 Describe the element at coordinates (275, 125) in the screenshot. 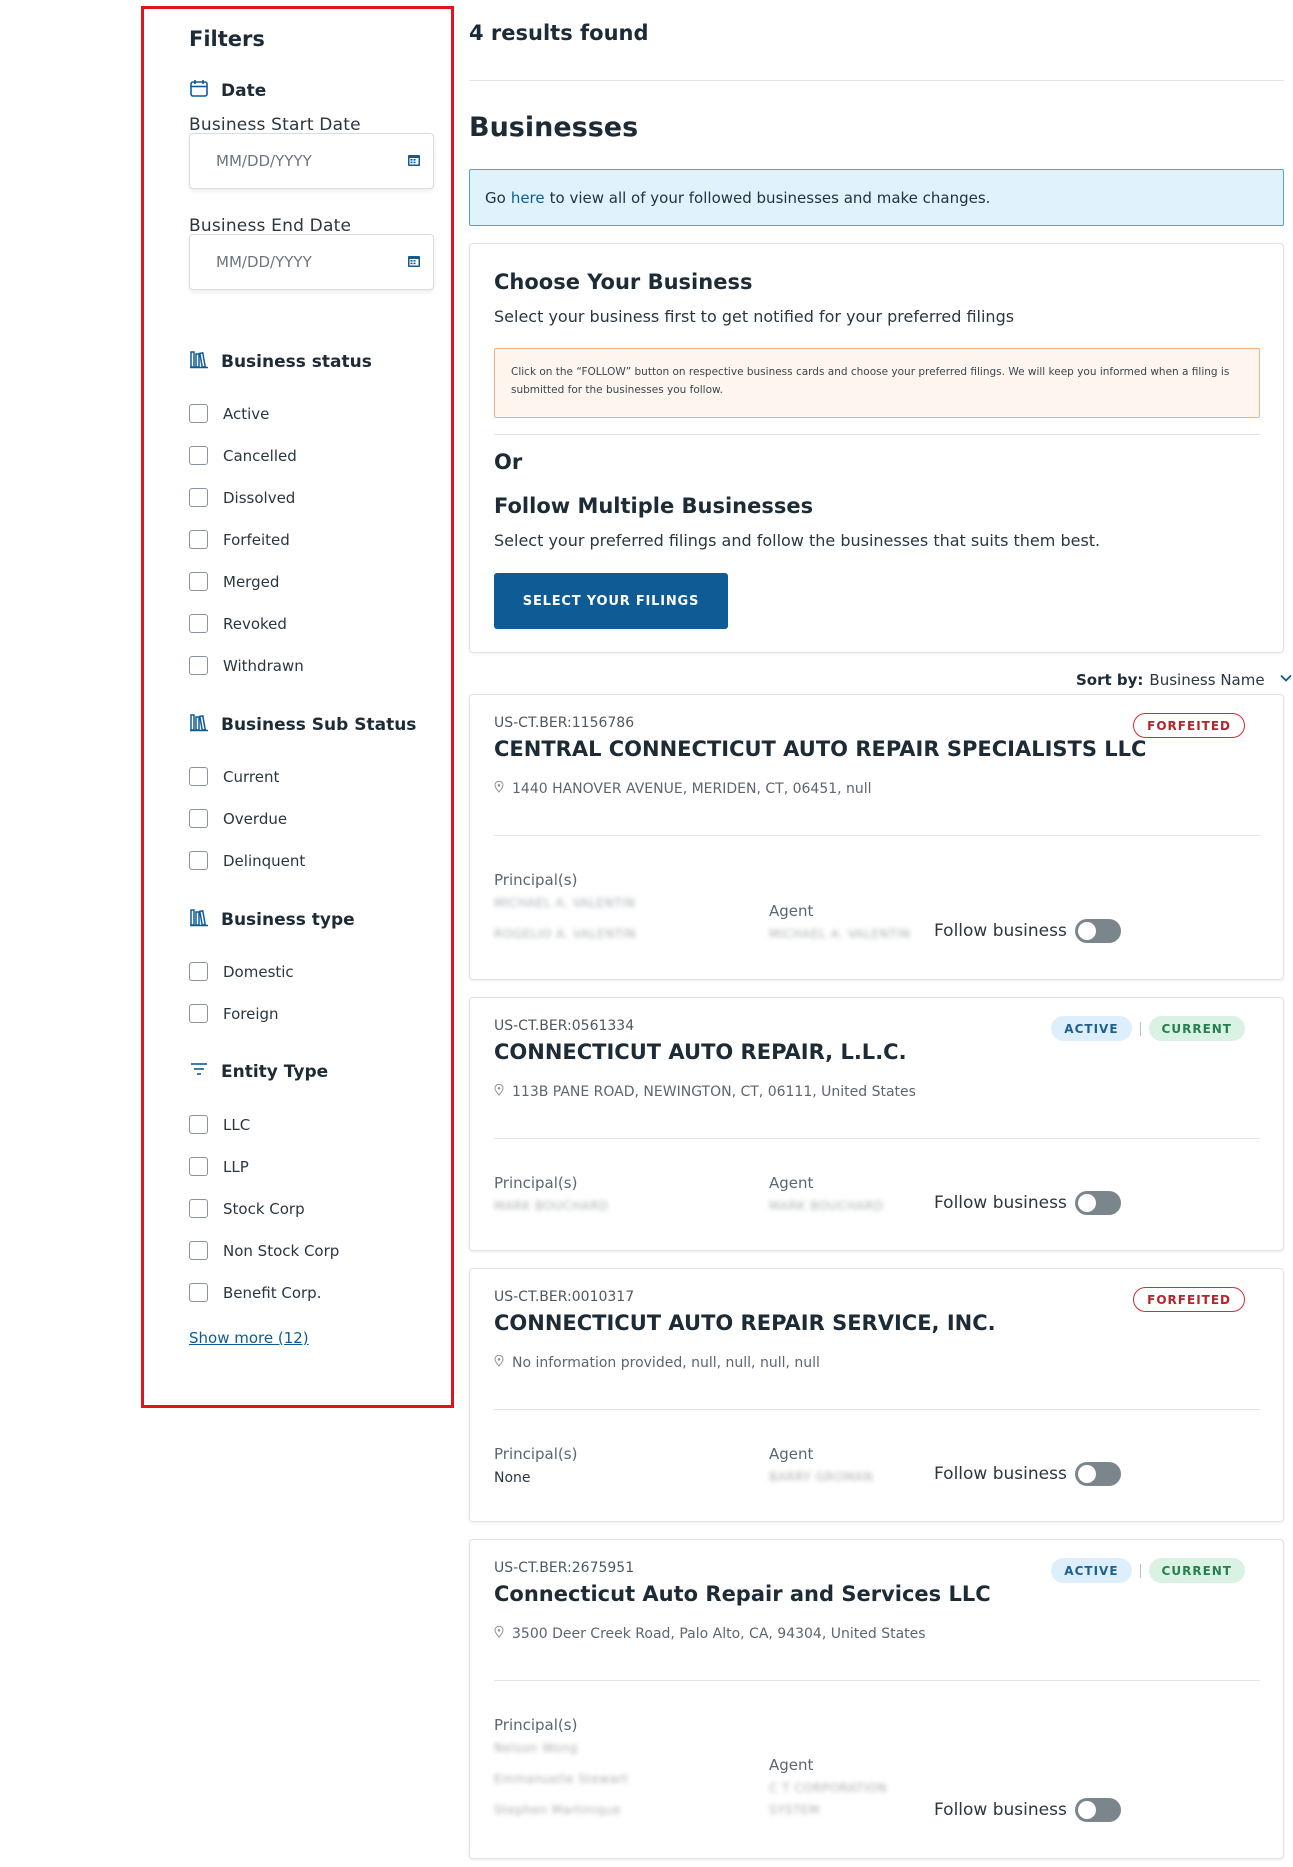

I see `start-date-label: Business Start Date` at that location.